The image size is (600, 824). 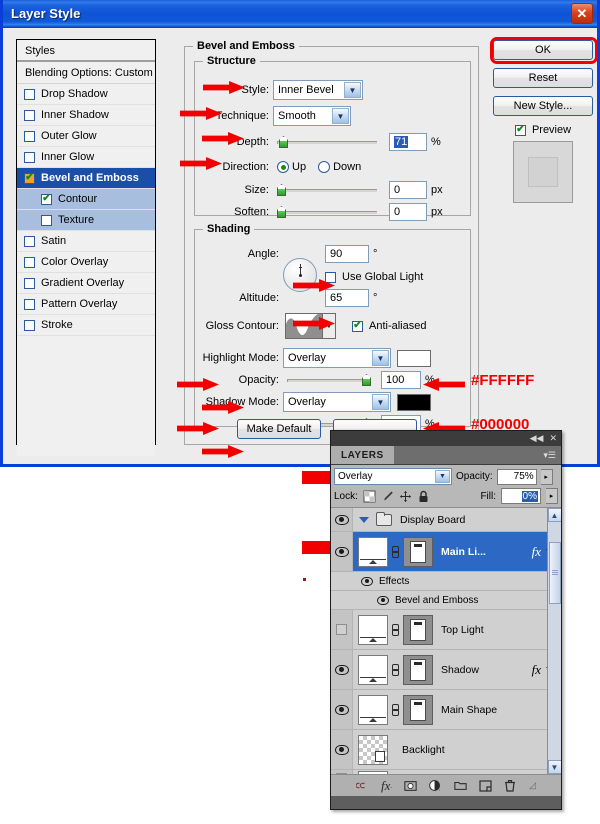 What do you see at coordinates (405, 496) in the screenshot?
I see `move-lock-icon` at bounding box center [405, 496].